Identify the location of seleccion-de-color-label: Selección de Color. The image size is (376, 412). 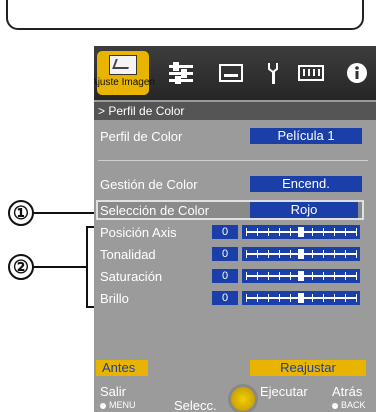
(155, 210).